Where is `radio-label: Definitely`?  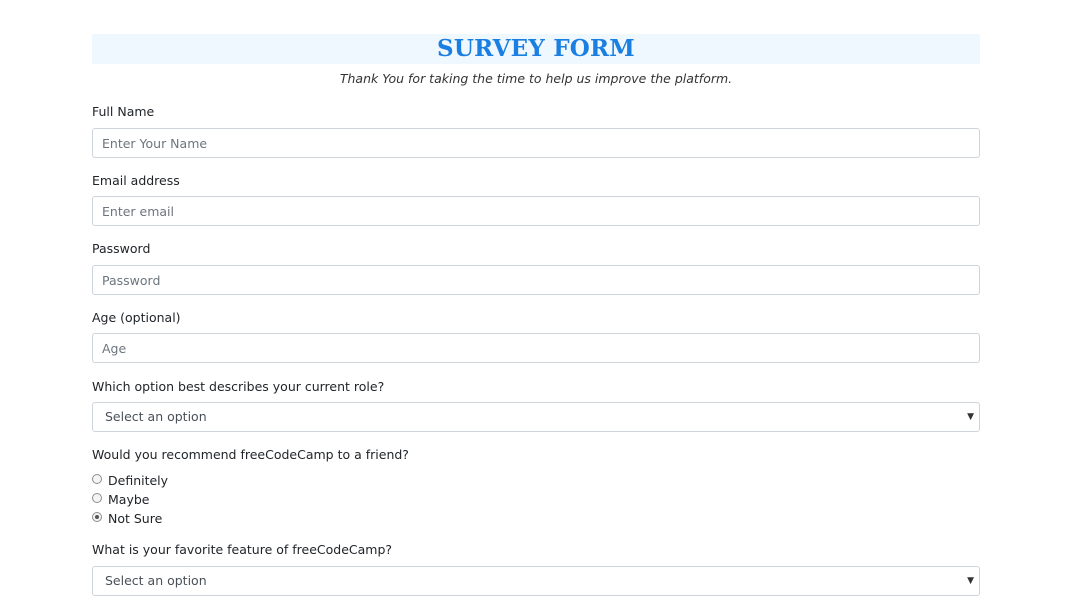 radio-label: Definitely is located at coordinates (138, 480).